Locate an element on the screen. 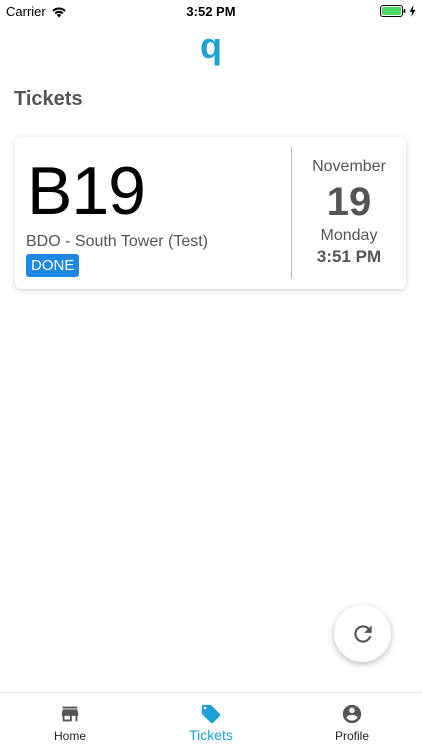 This screenshot has height=750, width=422. refresh-button is located at coordinates (362, 633).